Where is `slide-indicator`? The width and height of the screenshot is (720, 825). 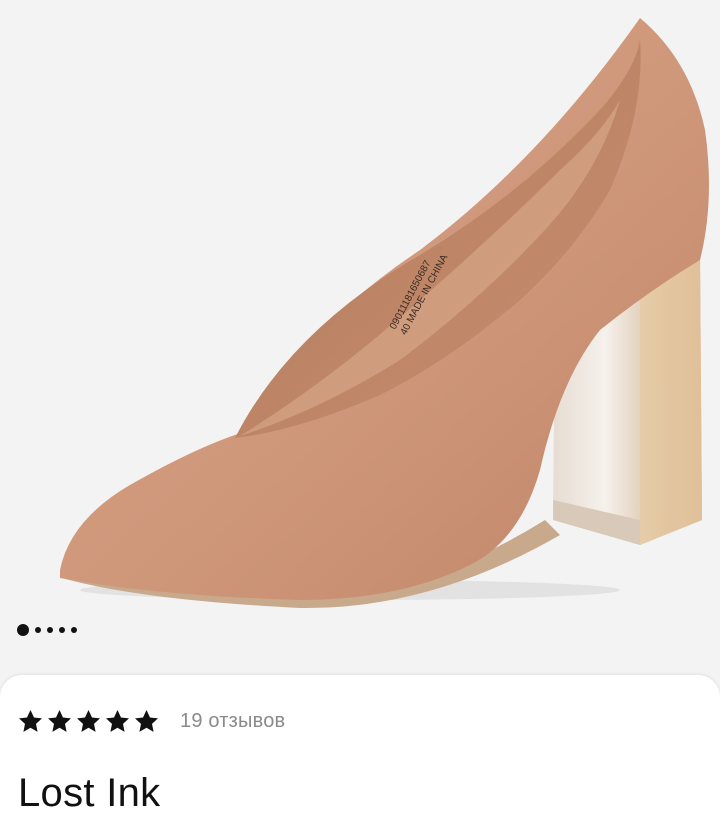
slide-indicator is located at coordinates (47, 630).